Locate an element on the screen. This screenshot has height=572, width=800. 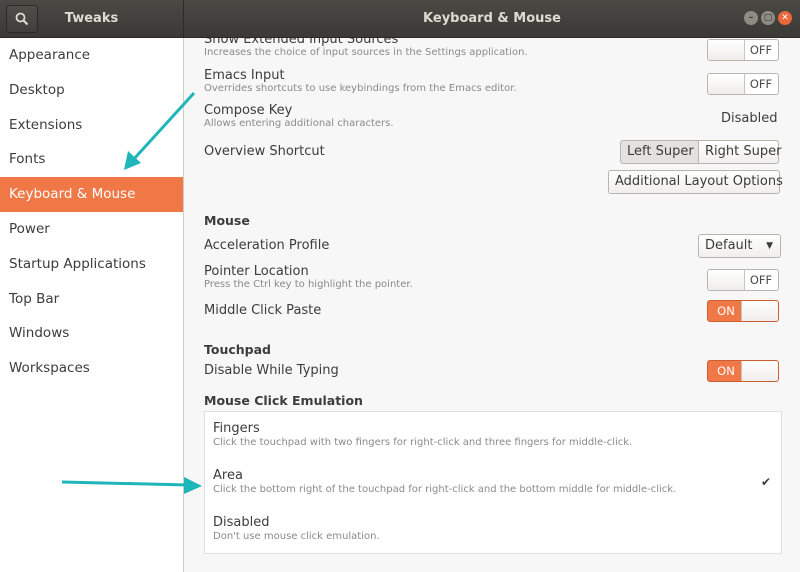
accel-dropdown: Default ▼ is located at coordinates (739, 246).